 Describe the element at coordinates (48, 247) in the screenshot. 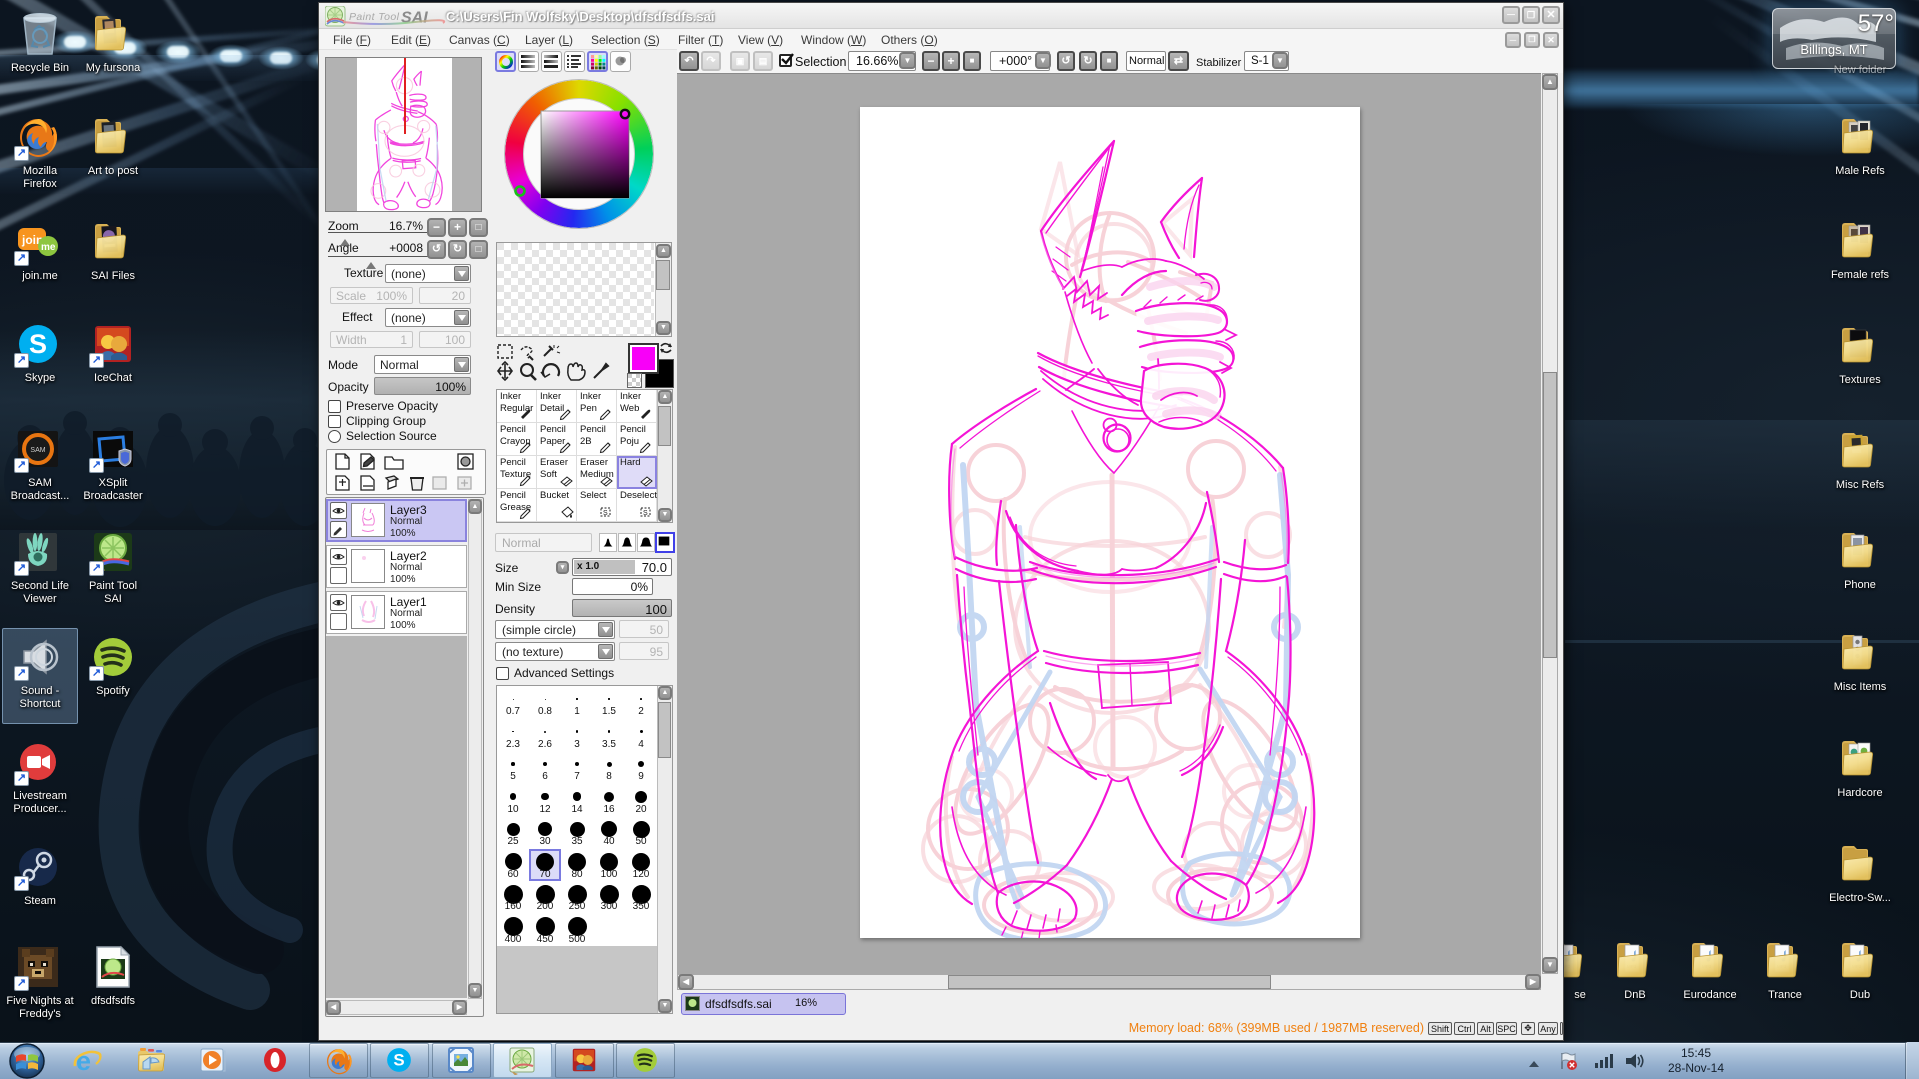

I see `svg-text: me` at that location.